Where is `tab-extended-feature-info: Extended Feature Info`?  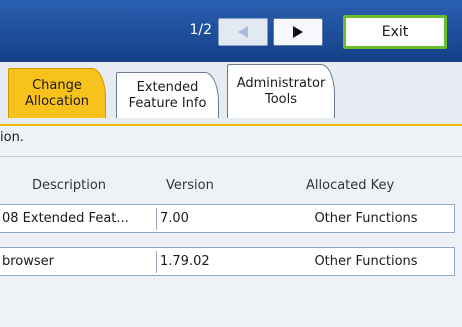 tab-extended-feature-info: Extended Feature Info is located at coordinates (167, 95).